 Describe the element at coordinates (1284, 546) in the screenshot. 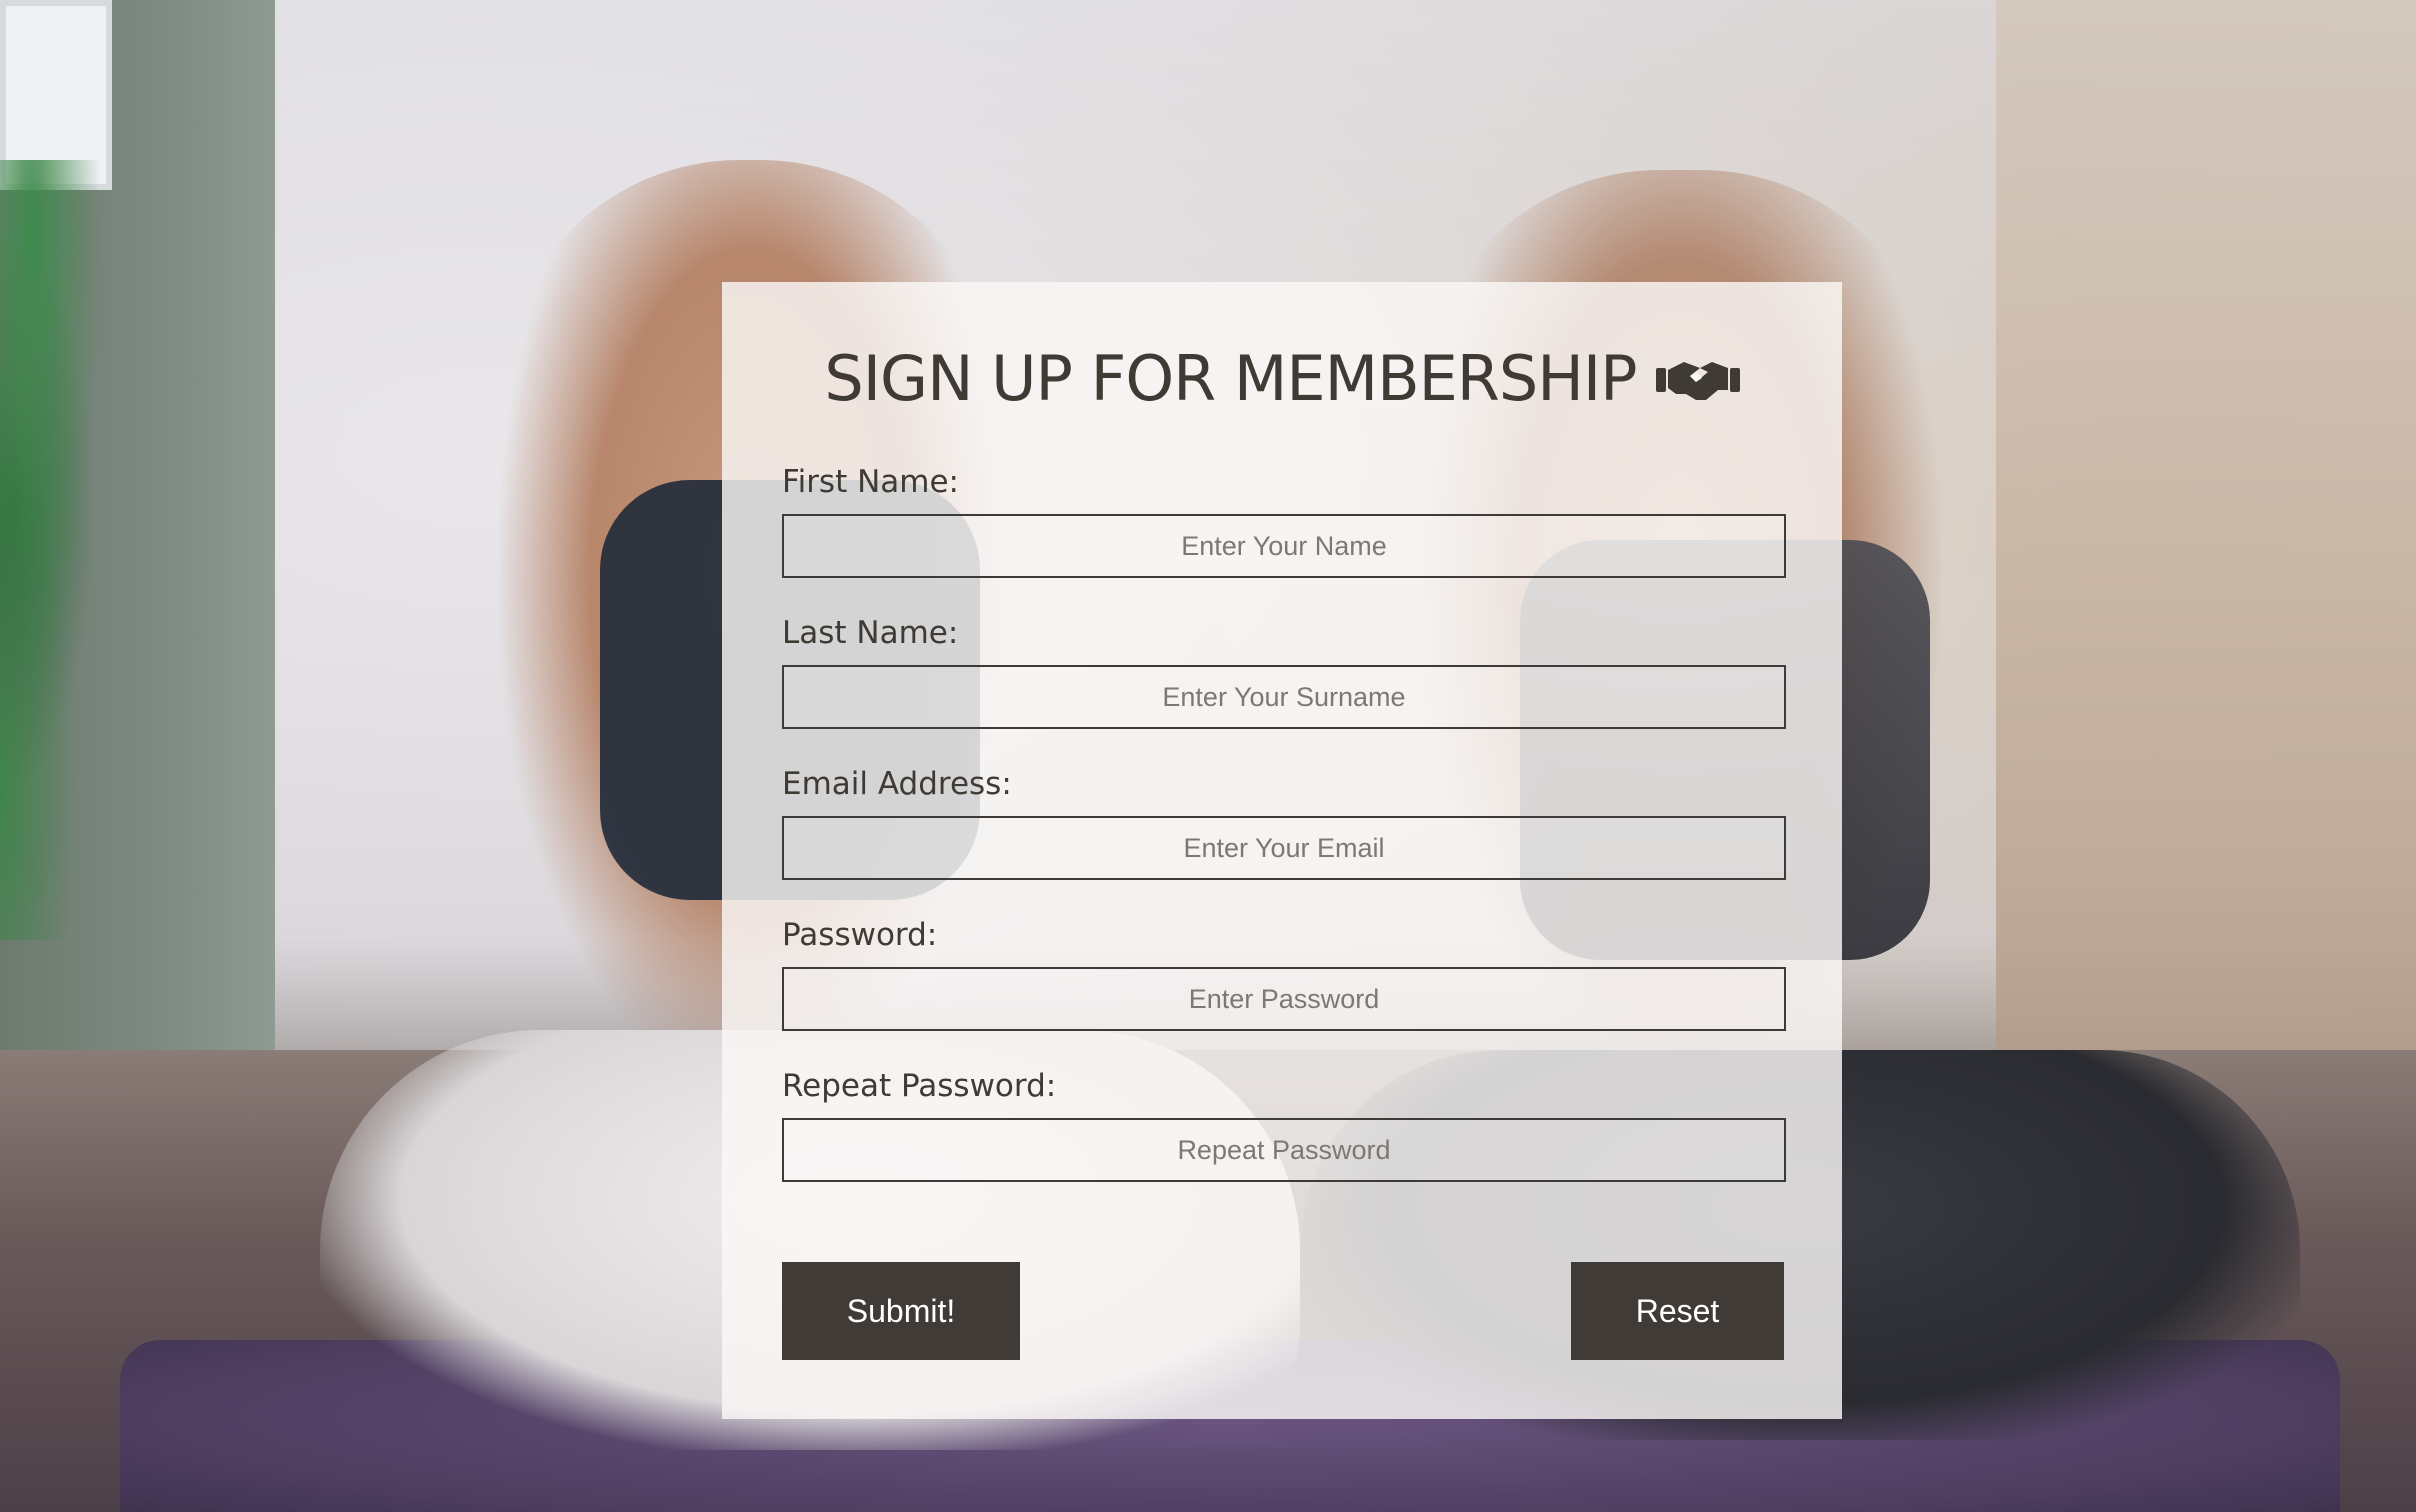

I see `first-name-input` at that location.